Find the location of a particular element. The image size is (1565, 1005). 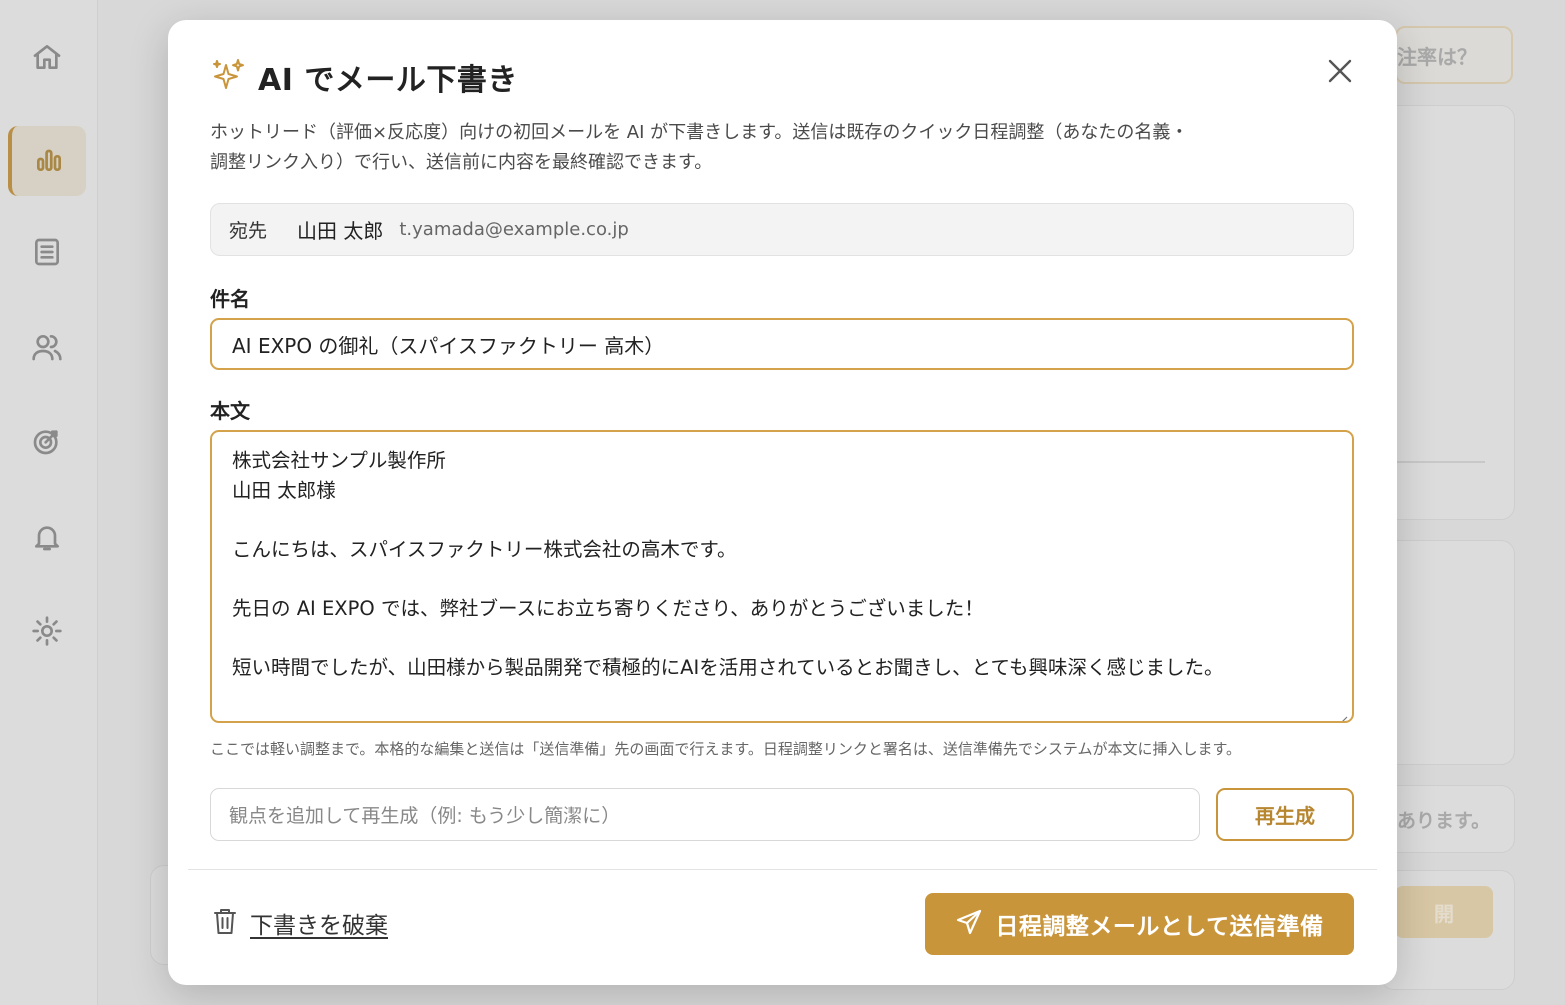

background-divider is located at coordinates (1441, 462).